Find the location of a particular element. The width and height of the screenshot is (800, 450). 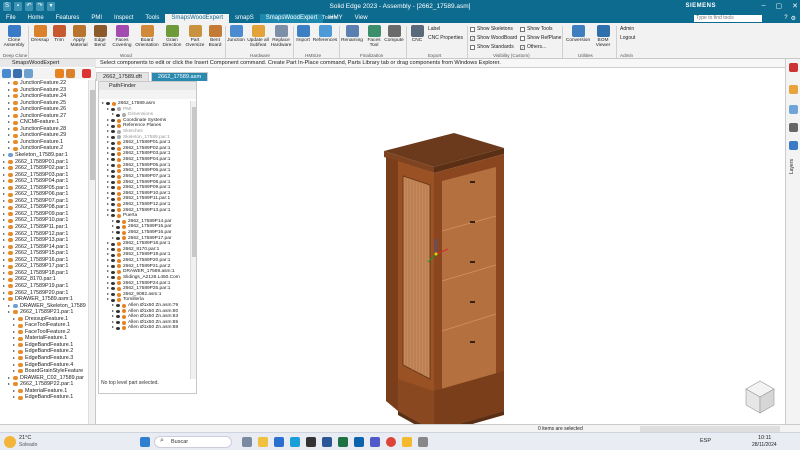

chrome-icon is located at coordinates (391, 442).